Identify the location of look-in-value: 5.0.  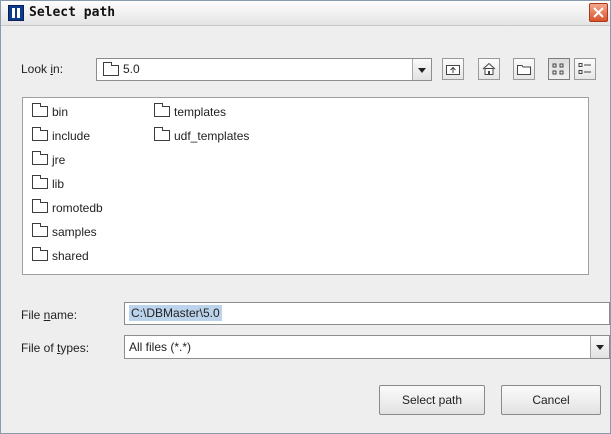
(131, 69).